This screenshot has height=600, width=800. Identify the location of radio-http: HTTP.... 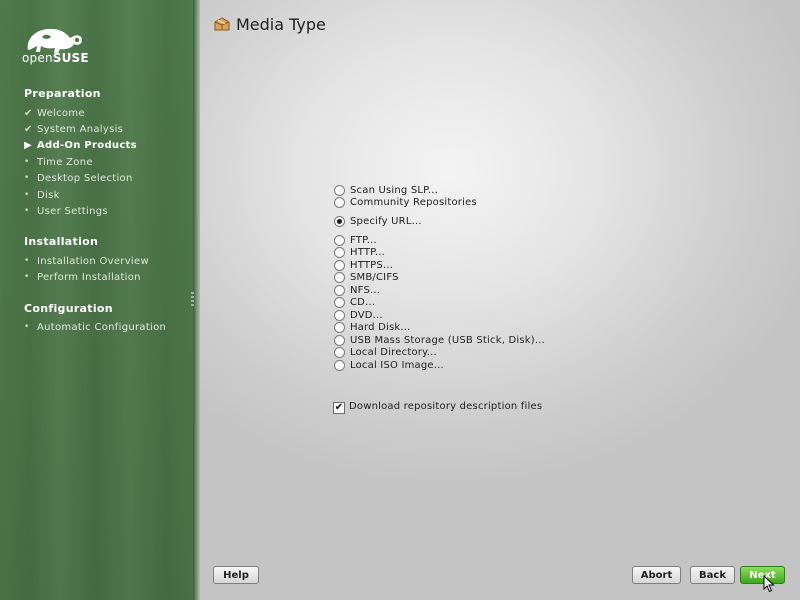
(359, 252).